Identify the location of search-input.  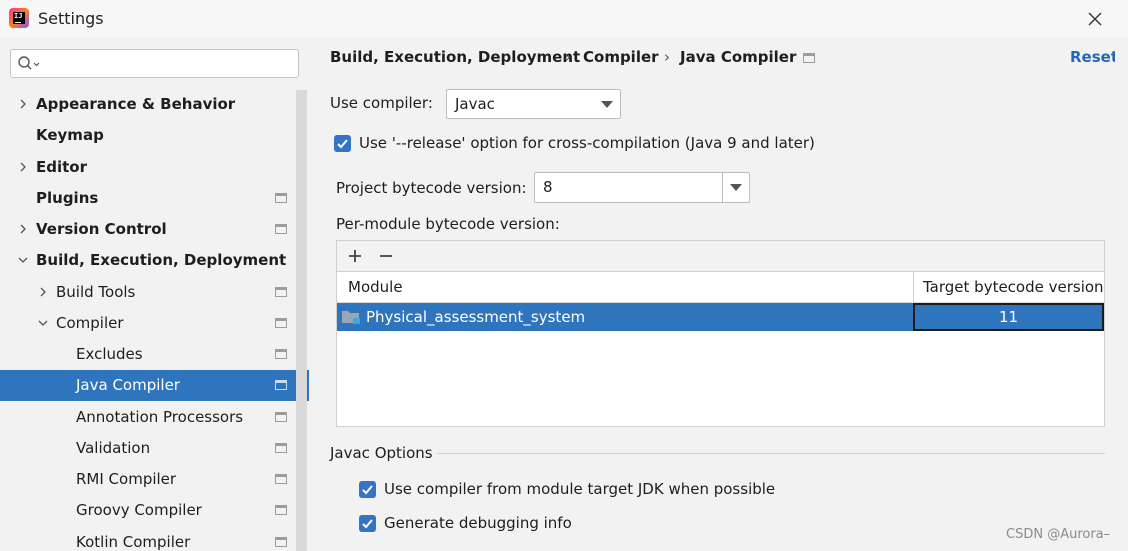
(170, 63).